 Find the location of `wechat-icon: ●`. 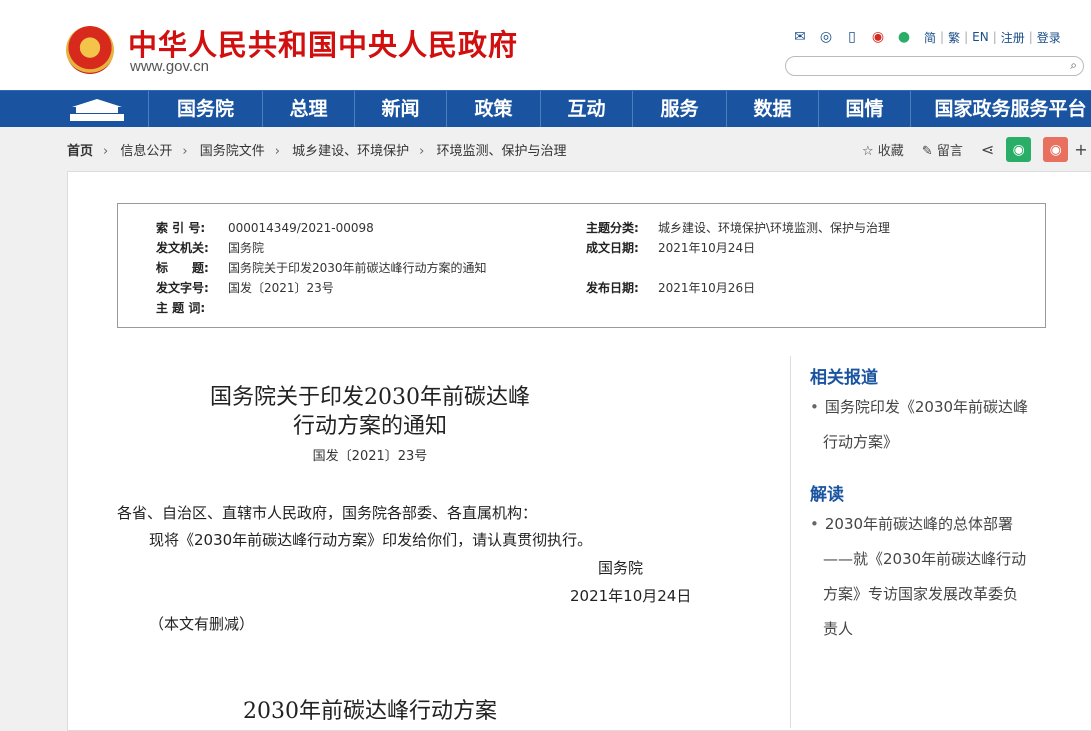

wechat-icon: ● is located at coordinates (904, 37).